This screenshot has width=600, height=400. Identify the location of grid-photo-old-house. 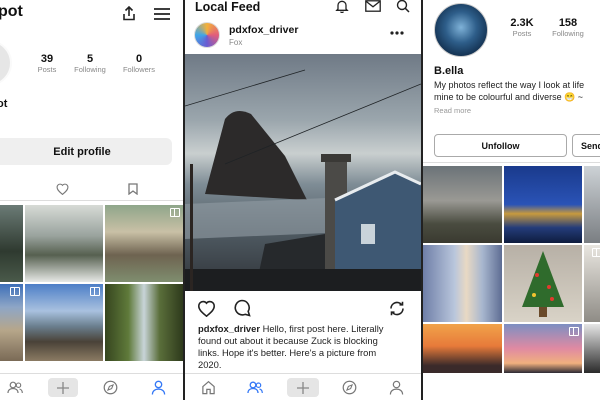
(462, 204).